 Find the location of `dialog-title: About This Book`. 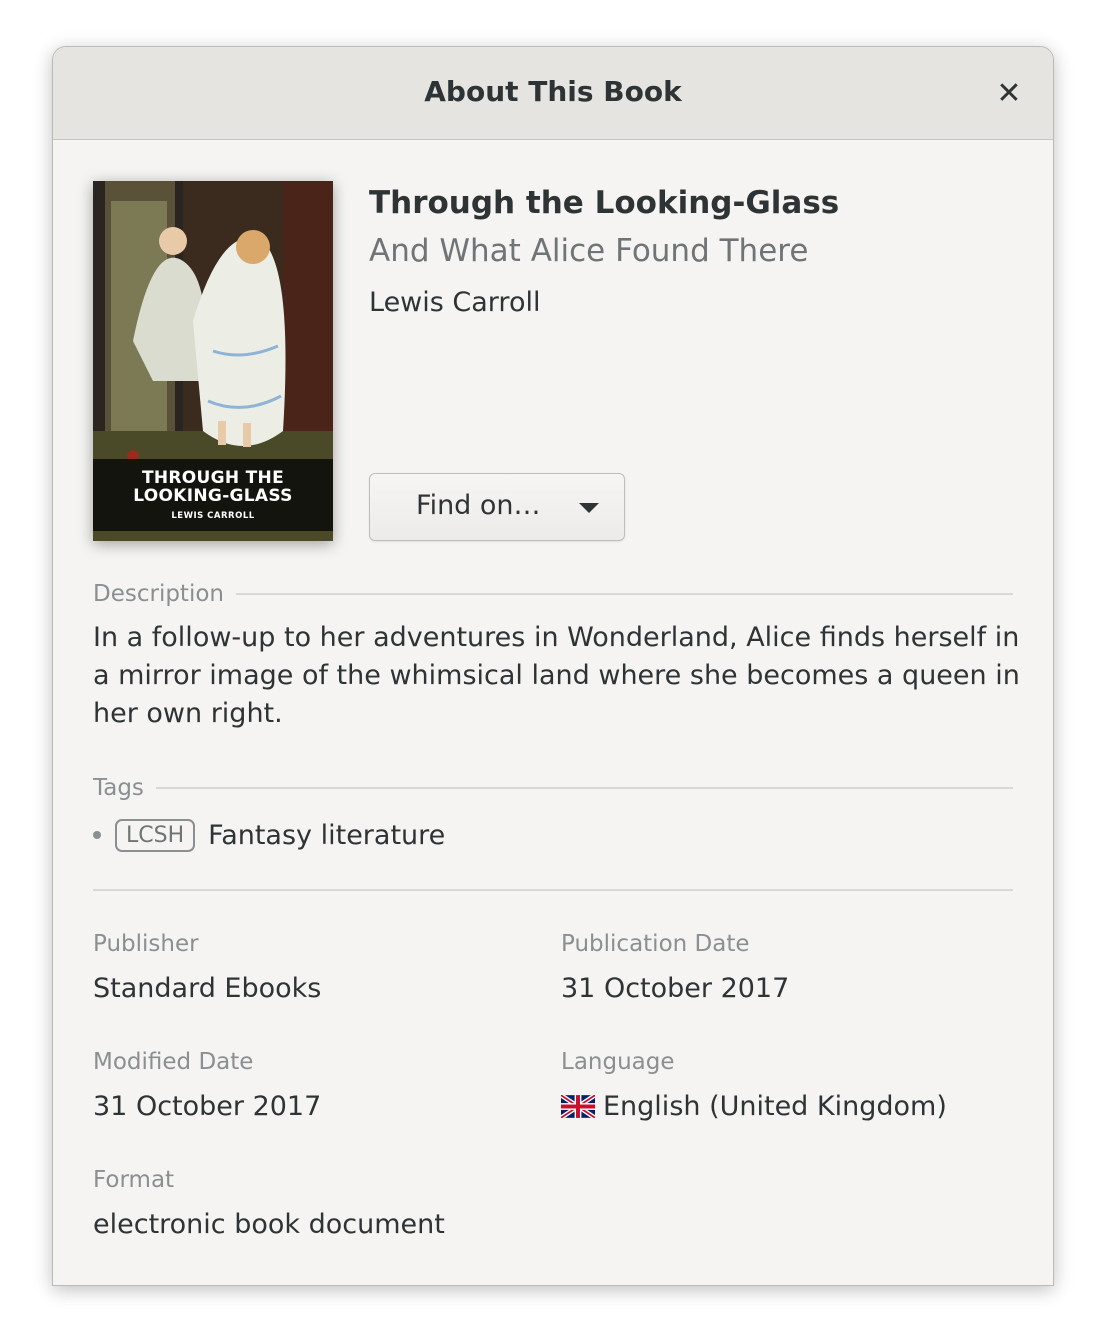

dialog-title: About This Book is located at coordinates (553, 91).